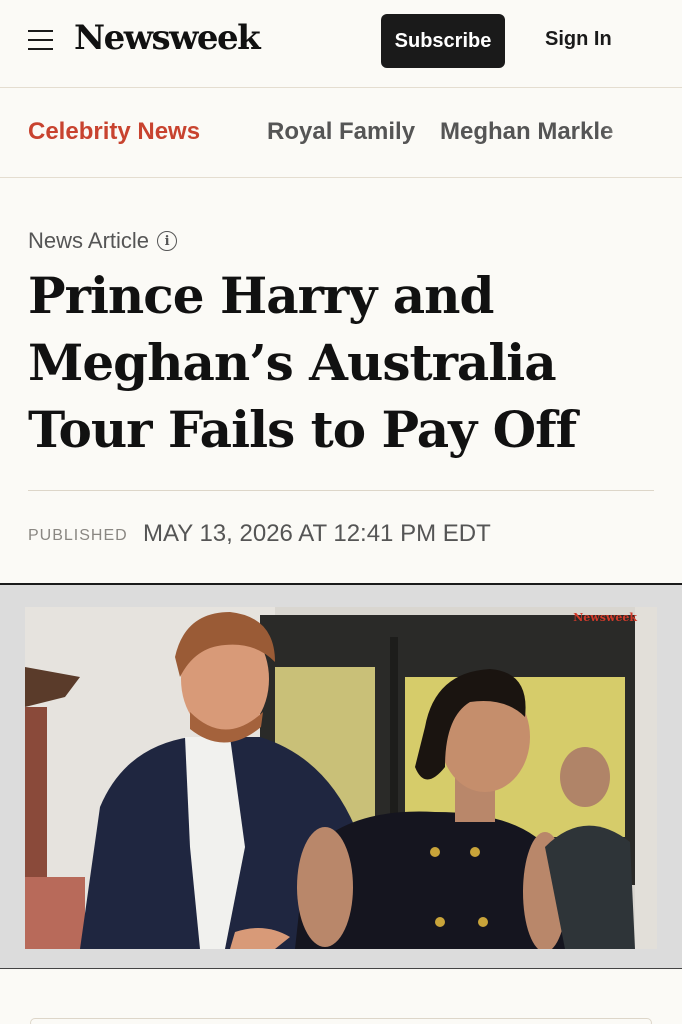  What do you see at coordinates (341, 44) in the screenshot?
I see `site-header: Newsweek Subscribe Sign In` at bounding box center [341, 44].